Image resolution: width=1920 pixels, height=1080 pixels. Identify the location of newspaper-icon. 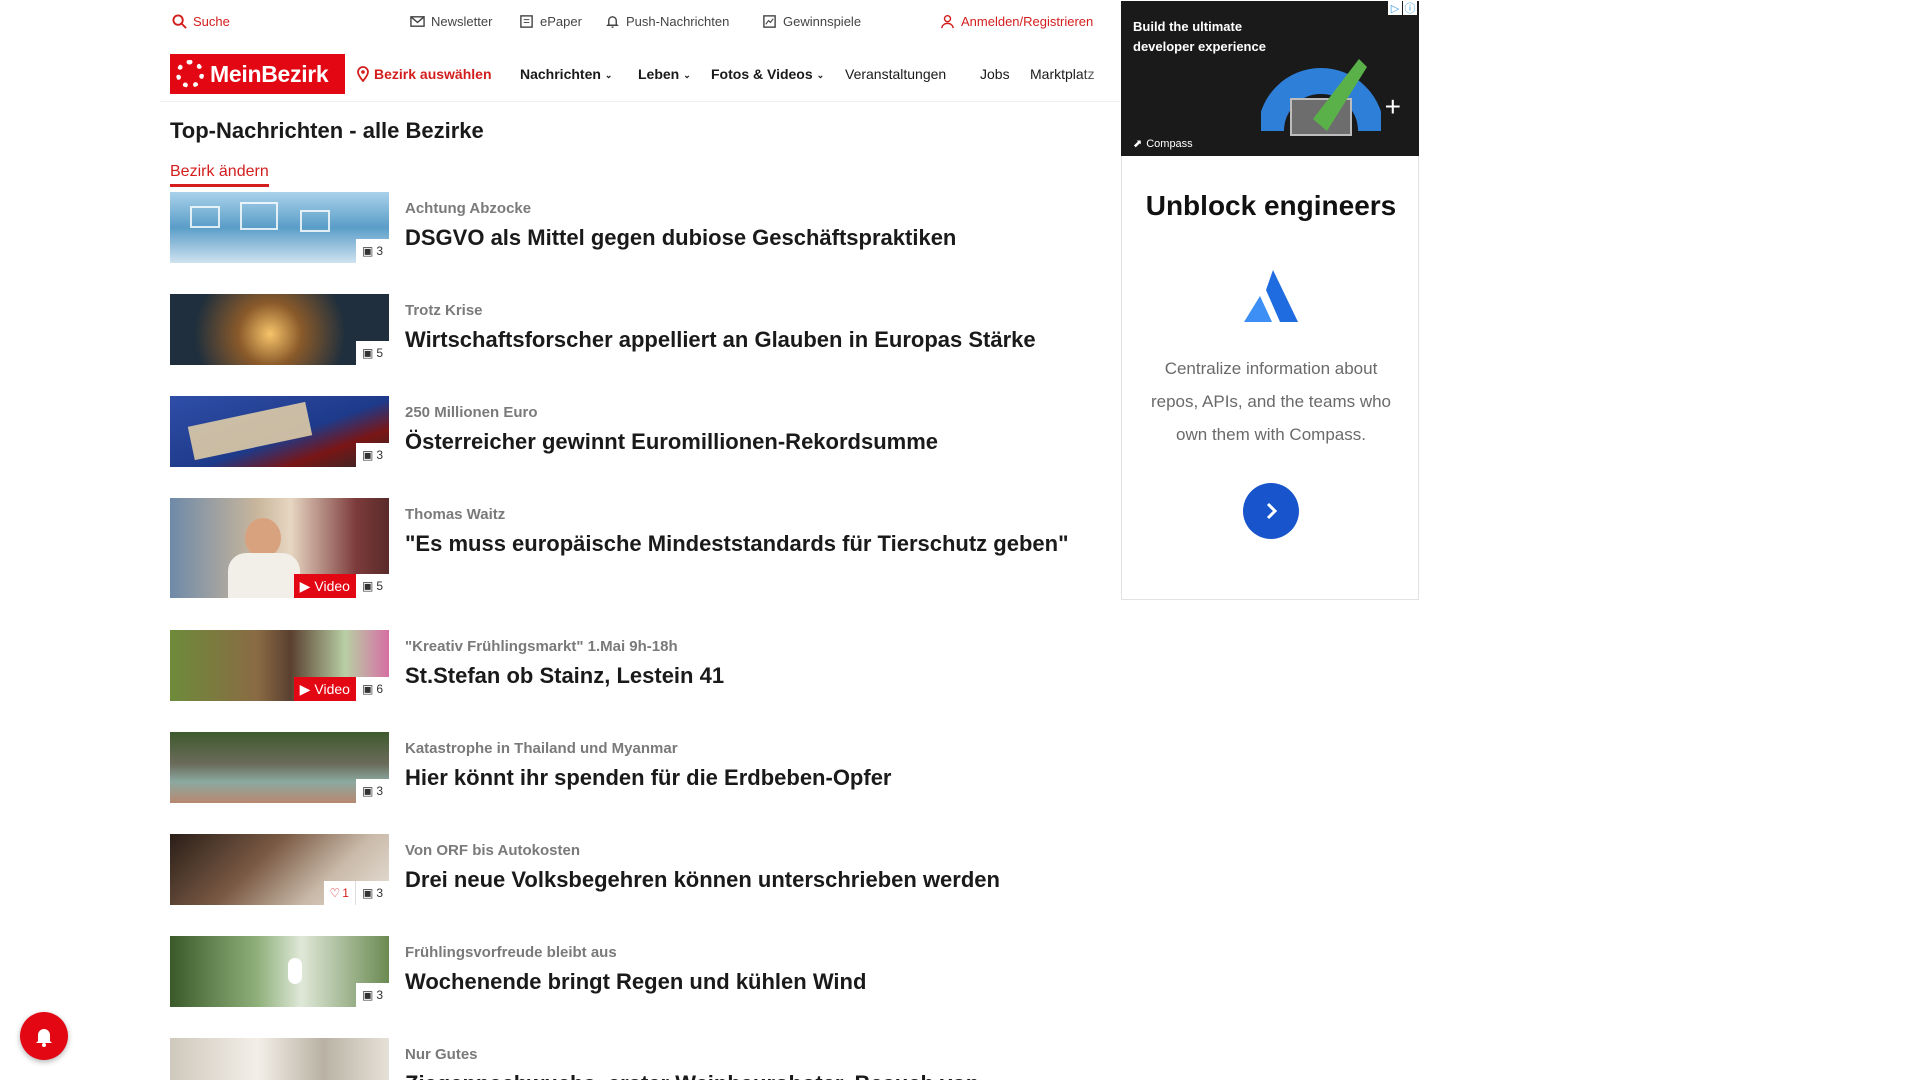
(526, 21).